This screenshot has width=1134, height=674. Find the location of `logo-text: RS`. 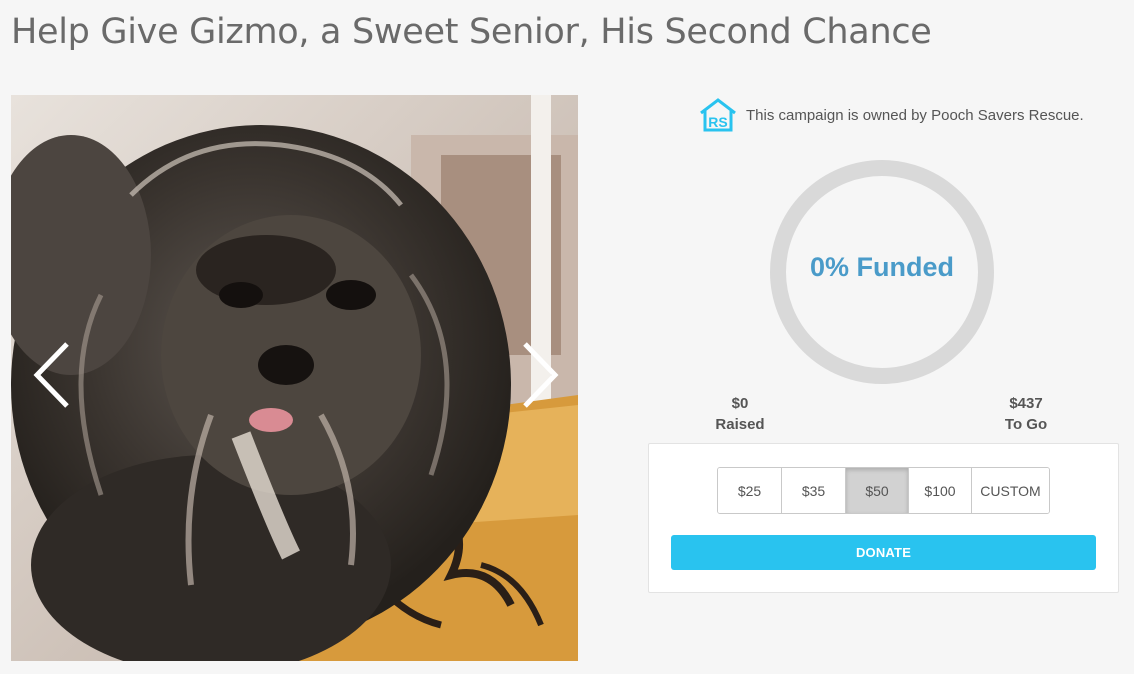

logo-text: RS is located at coordinates (717, 122).